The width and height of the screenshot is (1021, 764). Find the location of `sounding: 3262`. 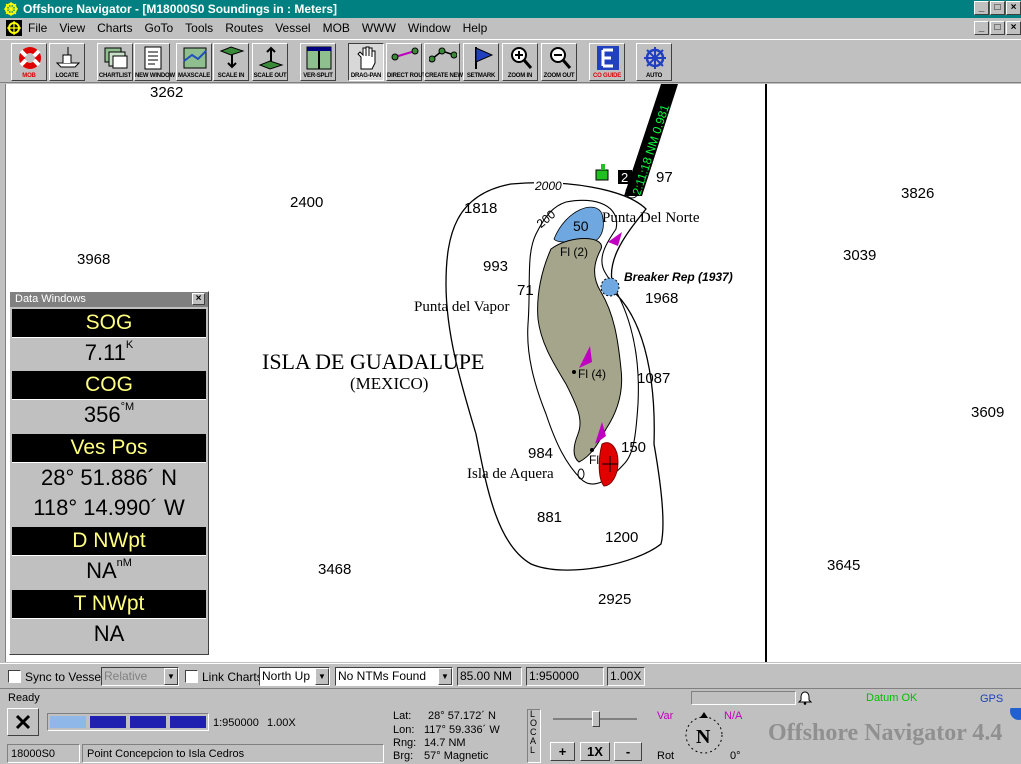

sounding: 3262 is located at coordinates (167, 92).